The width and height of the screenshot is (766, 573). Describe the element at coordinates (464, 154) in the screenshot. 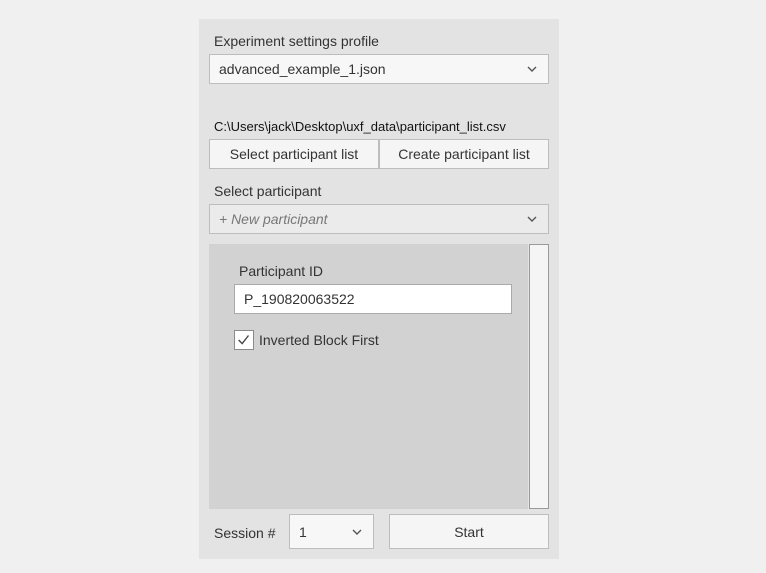

I see `create-participant-list-button: Create participant list` at that location.